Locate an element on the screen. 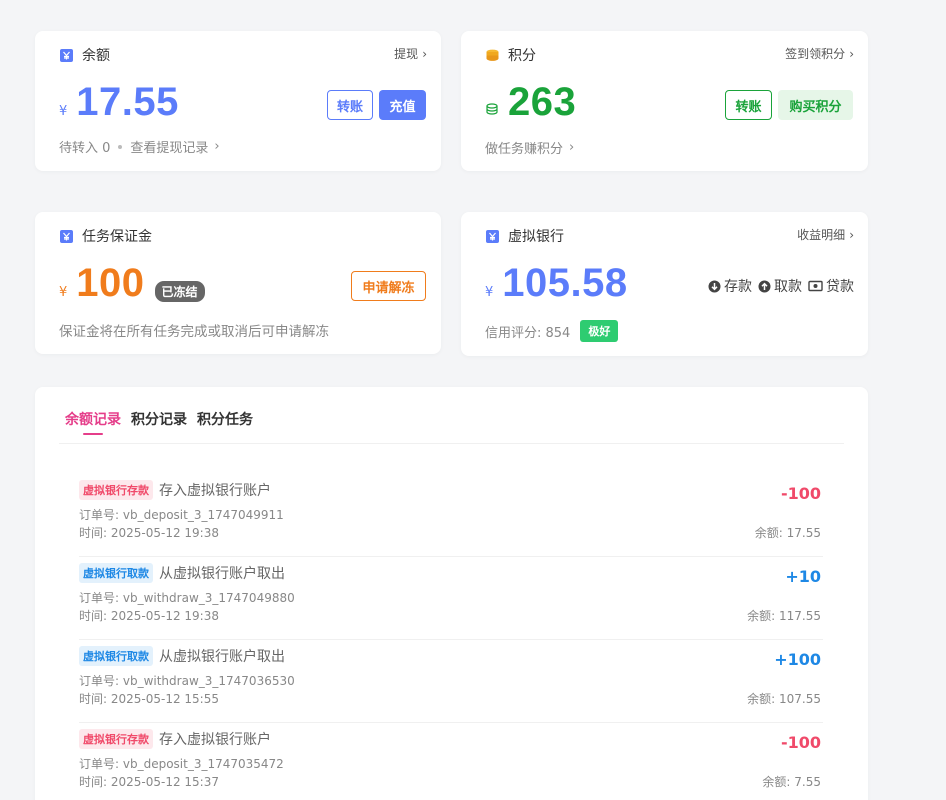 The height and width of the screenshot is (800, 946). frozen-badge: 已冻结 is located at coordinates (179, 291).